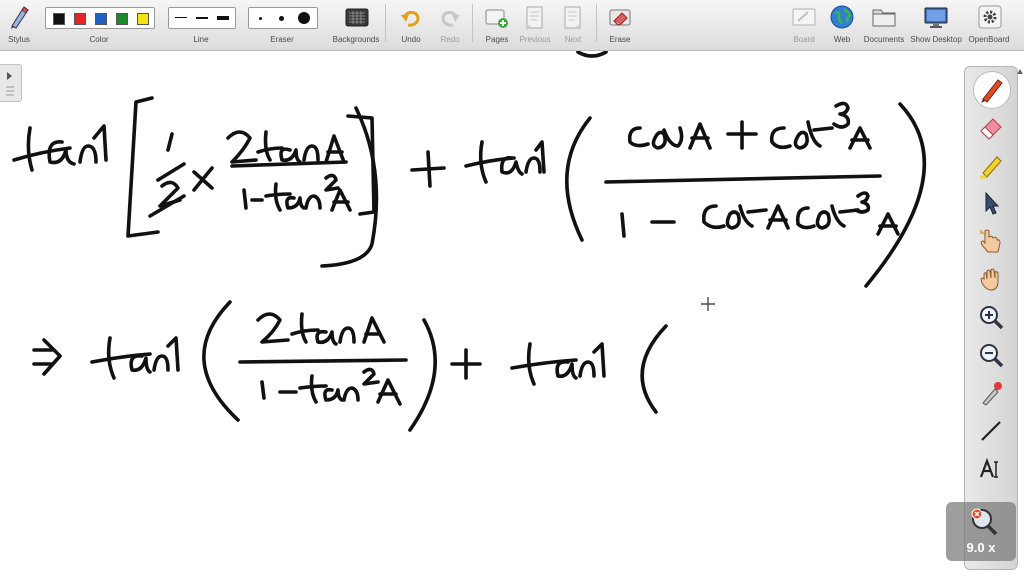  I want to click on color-swatch-black, so click(59, 19).